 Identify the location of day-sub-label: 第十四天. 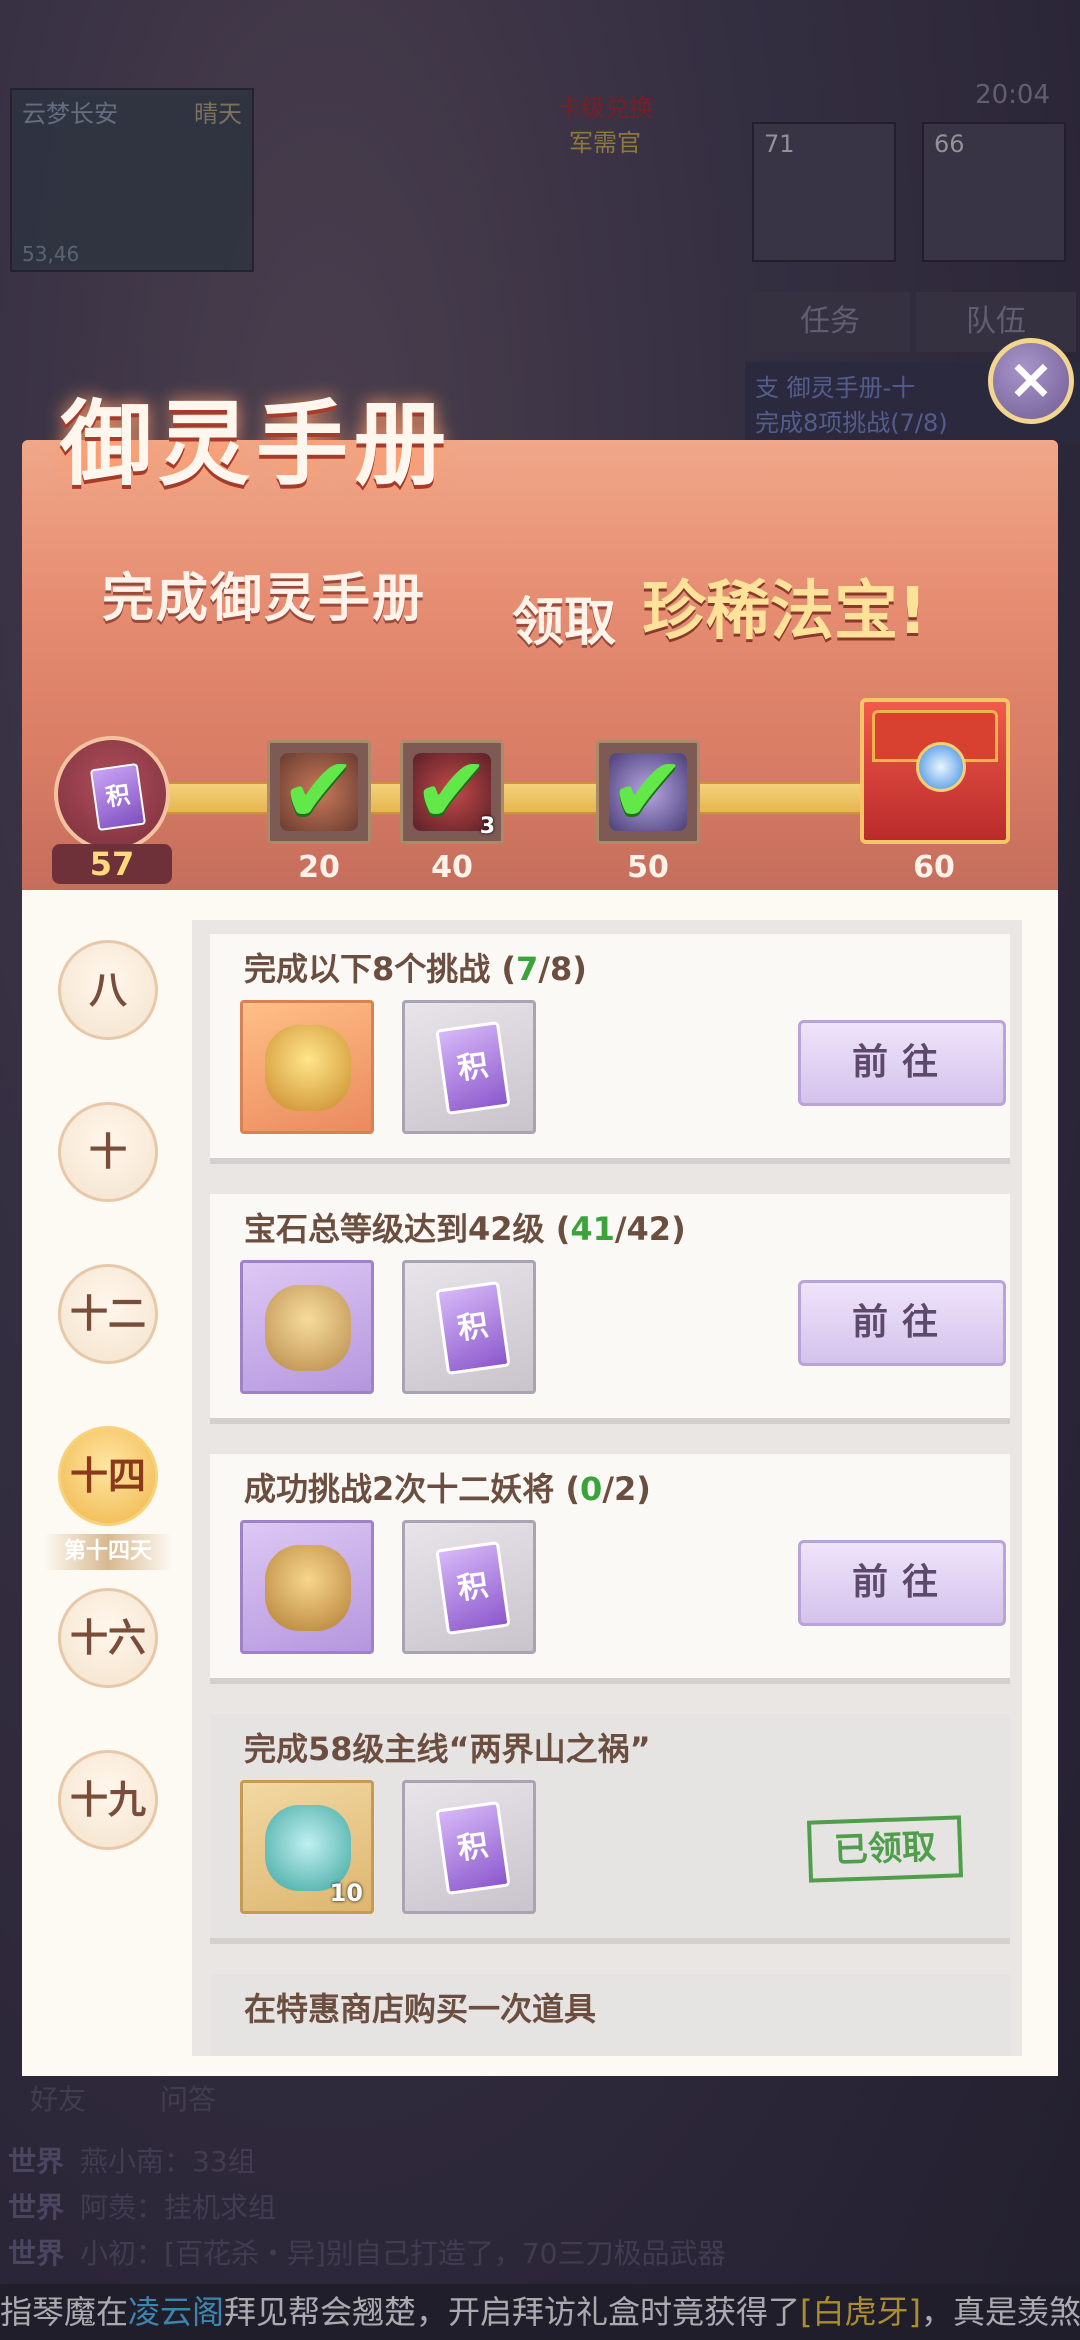
(108, 1552).